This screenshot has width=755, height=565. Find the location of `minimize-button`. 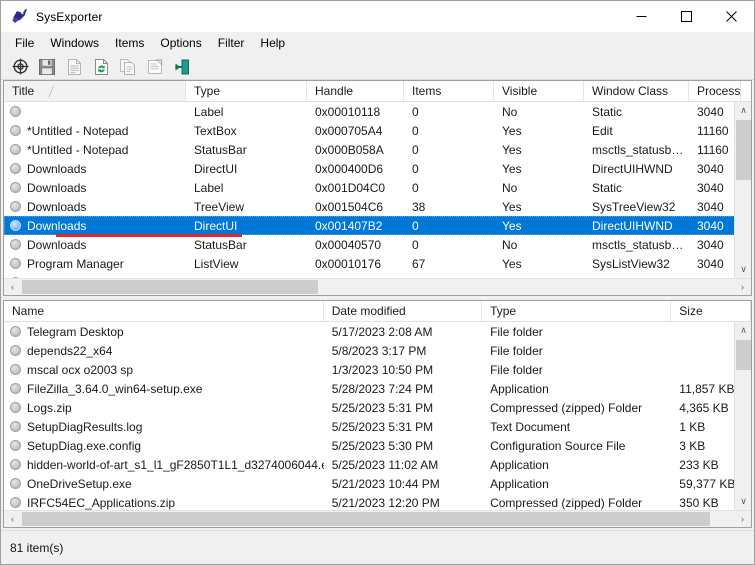

minimize-button is located at coordinates (641, 16).